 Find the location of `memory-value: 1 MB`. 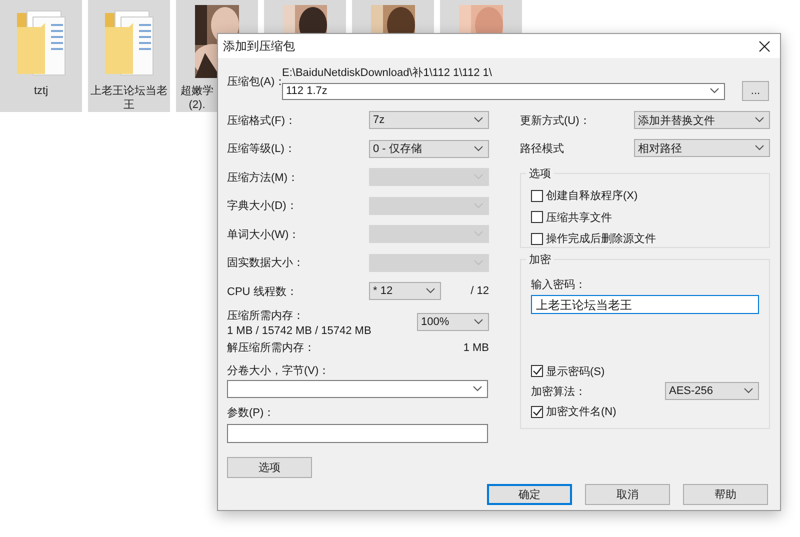

memory-value: 1 MB is located at coordinates (476, 348).